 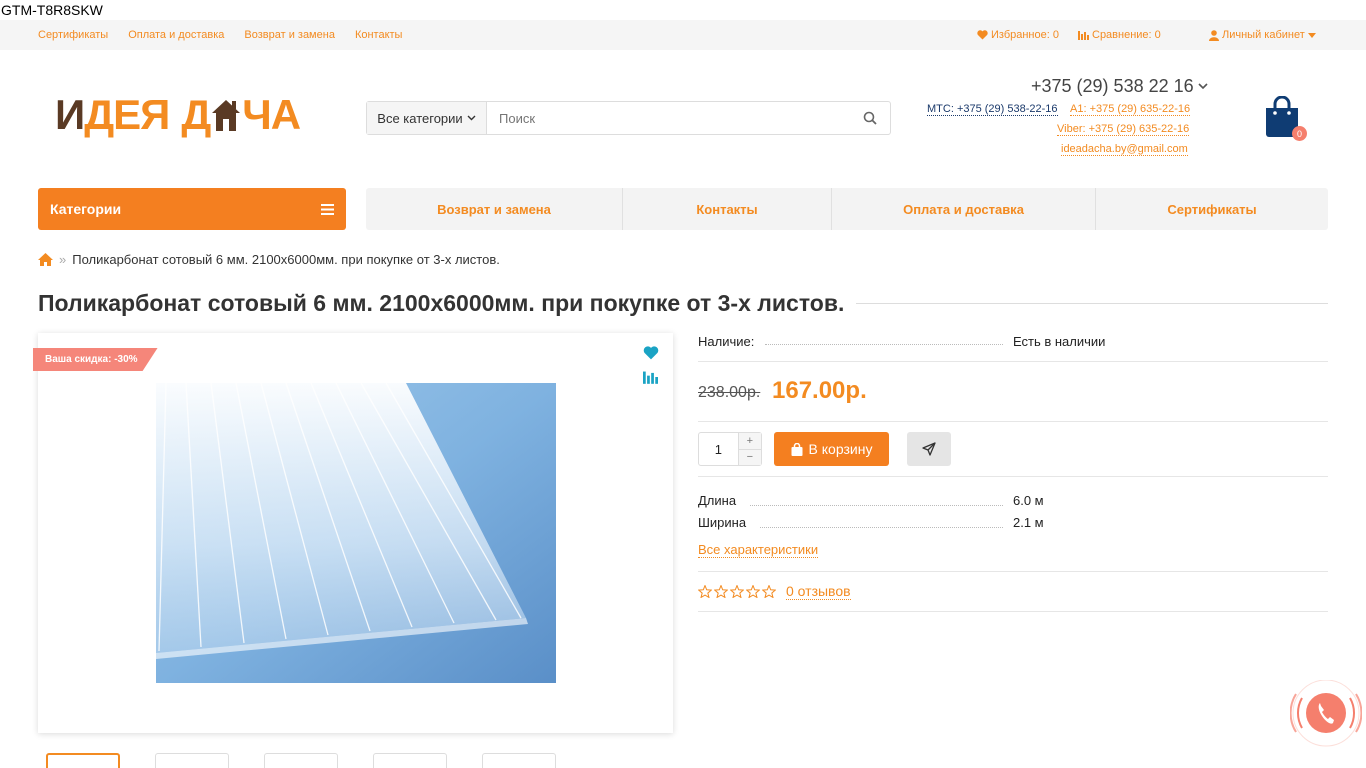 I want to click on current-price: 167.00р., so click(x=819, y=390).